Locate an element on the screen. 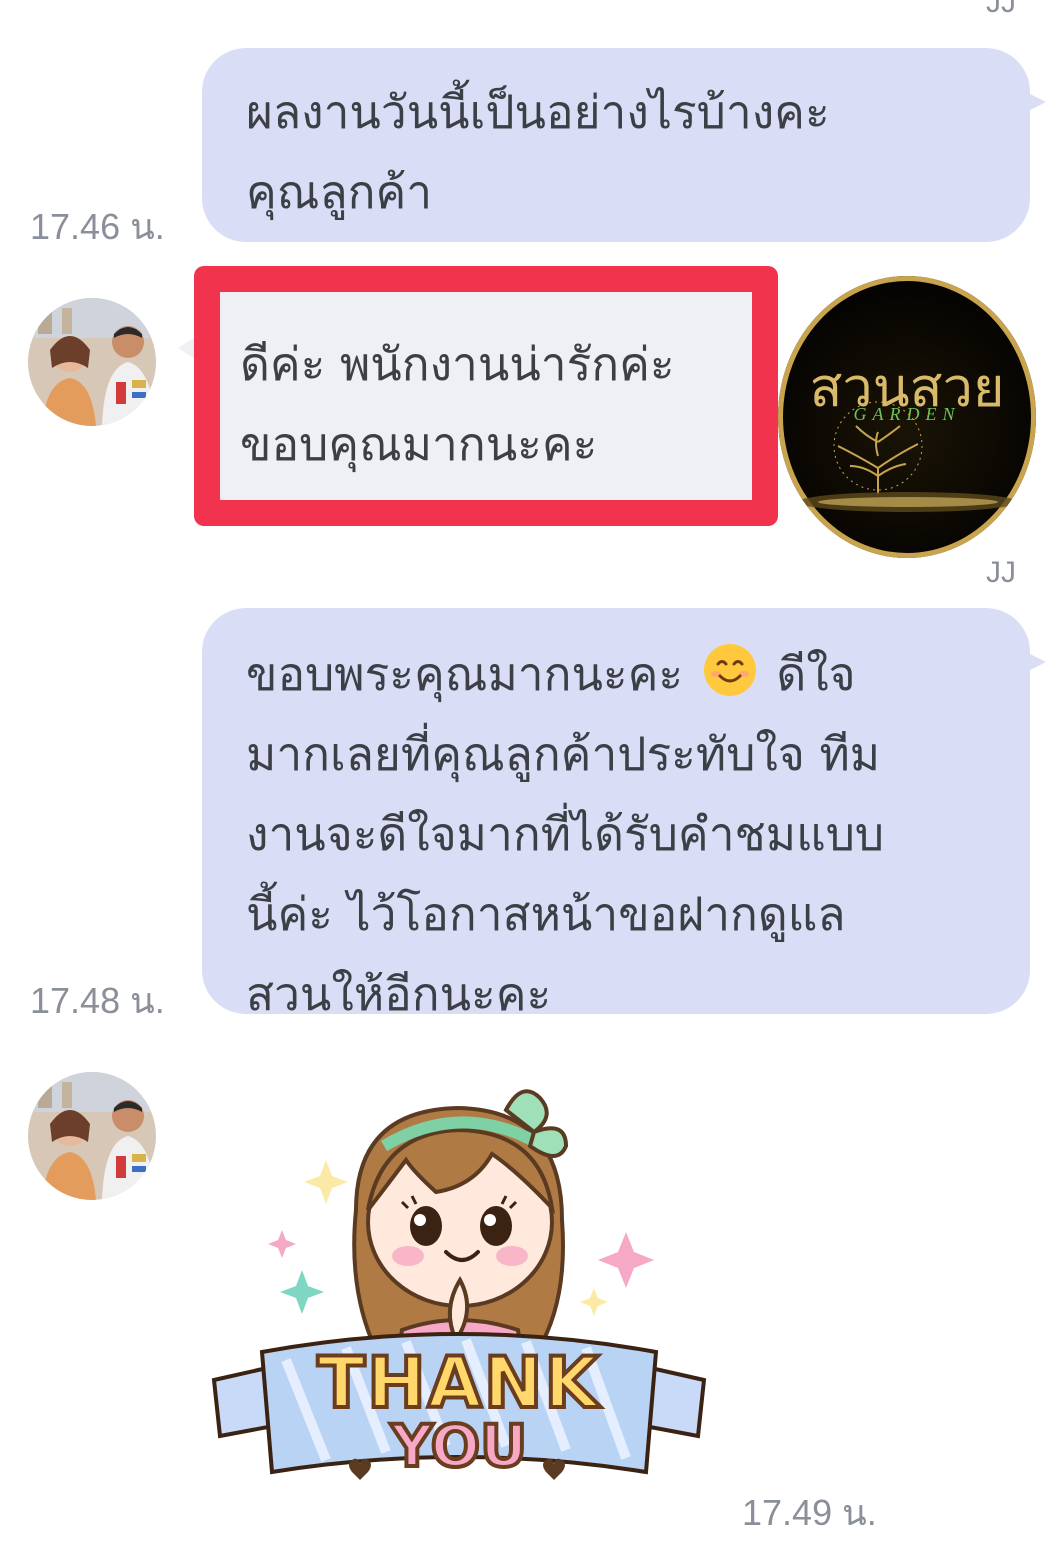  message-line: ขอบพระคุณมากนะคะ ดีใจ is located at coordinates (638, 674).